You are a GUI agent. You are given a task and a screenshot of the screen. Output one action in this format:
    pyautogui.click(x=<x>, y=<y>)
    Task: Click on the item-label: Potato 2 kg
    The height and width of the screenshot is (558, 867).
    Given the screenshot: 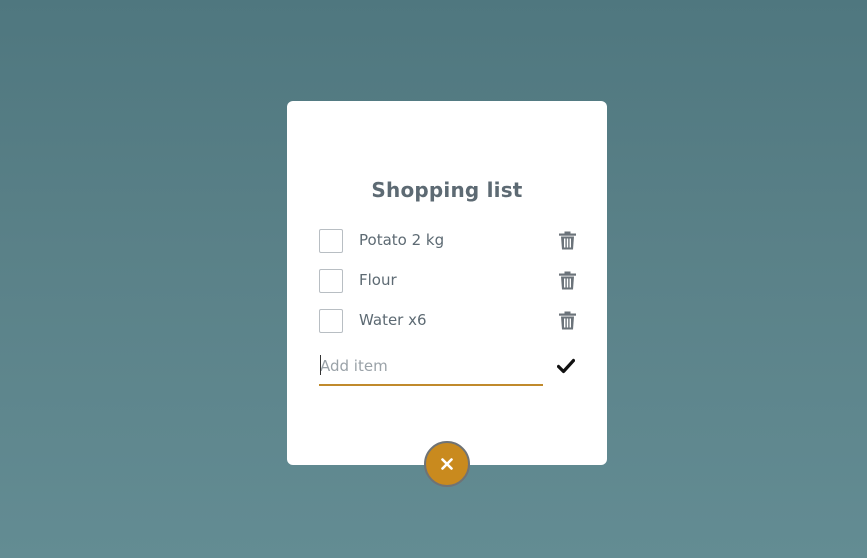 What is the action you would take?
    pyautogui.click(x=402, y=240)
    